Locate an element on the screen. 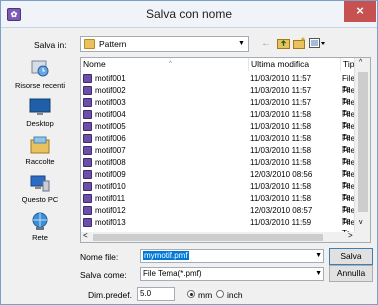  file-row: motif006 11/03/2010 11:58 File Te is located at coordinates (218, 143).